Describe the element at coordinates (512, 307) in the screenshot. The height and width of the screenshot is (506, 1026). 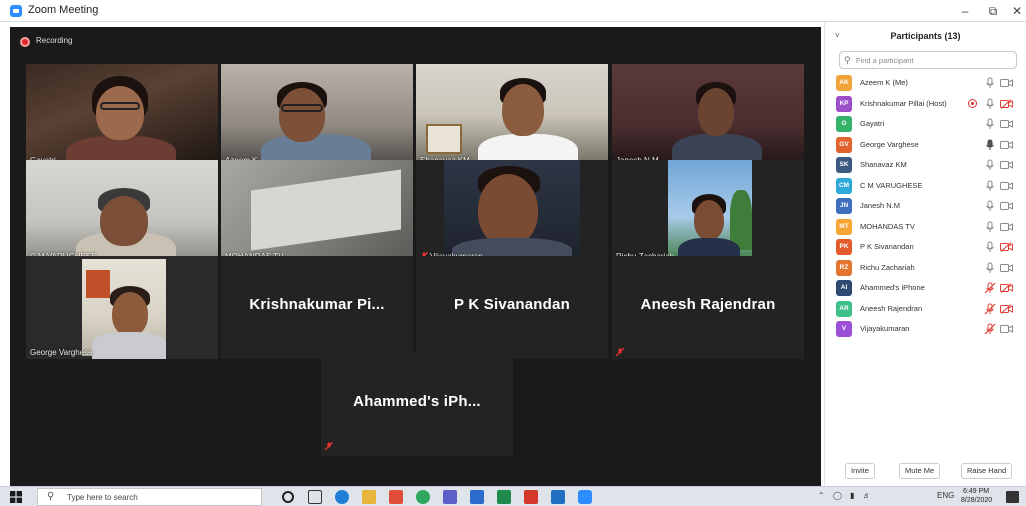
I see `video-tile-pk-sivanandan: P K Sivanandan` at that location.